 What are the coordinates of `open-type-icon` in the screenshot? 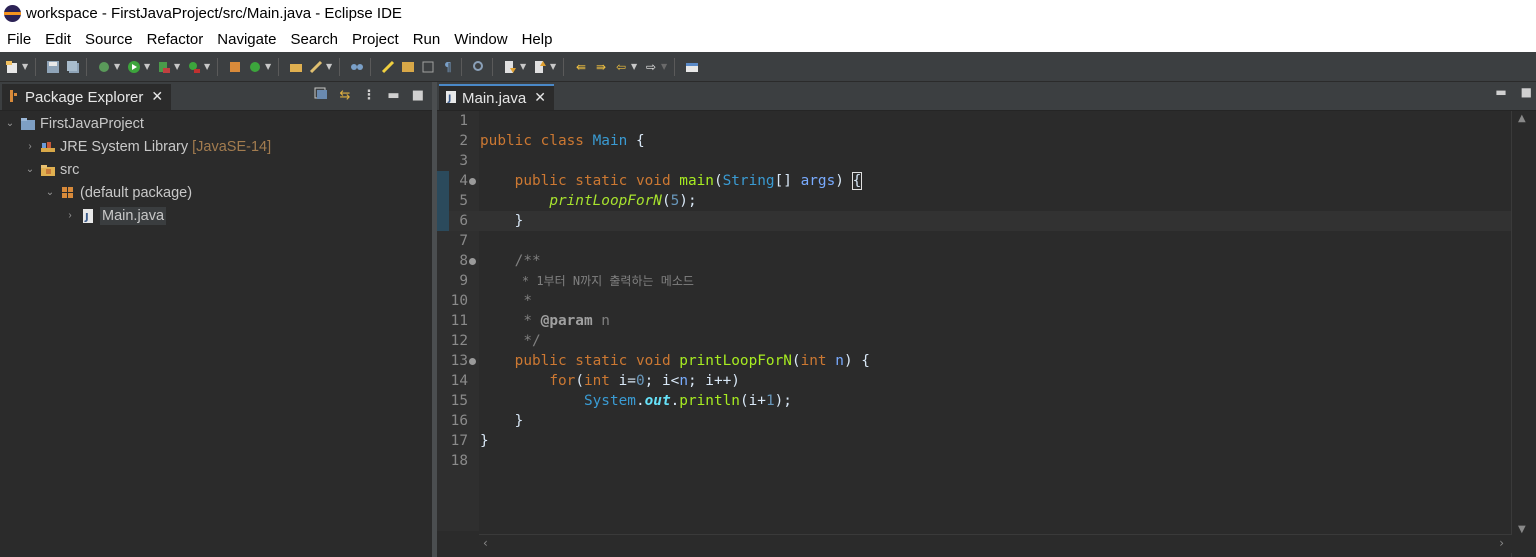 It's located at (296, 67).